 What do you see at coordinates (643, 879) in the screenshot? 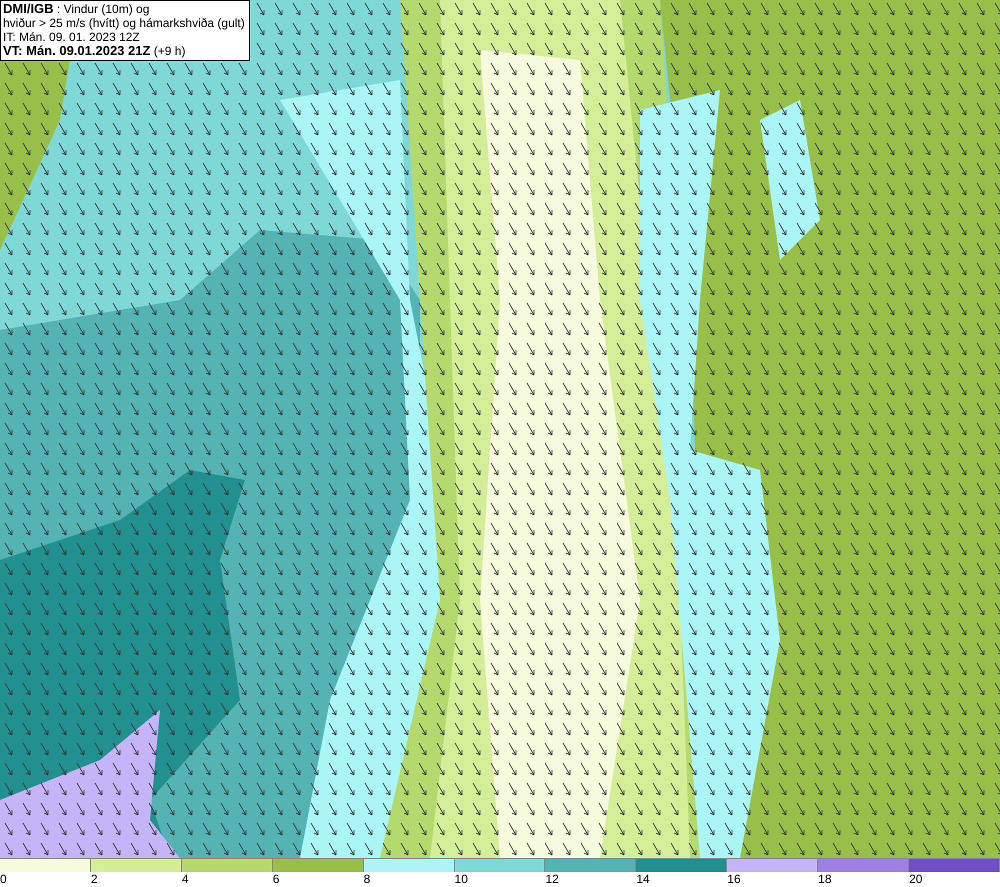
I see `legend-label: 14` at bounding box center [643, 879].